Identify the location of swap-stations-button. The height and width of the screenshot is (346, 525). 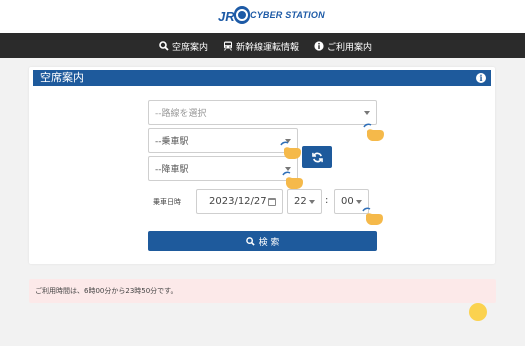
(317, 157).